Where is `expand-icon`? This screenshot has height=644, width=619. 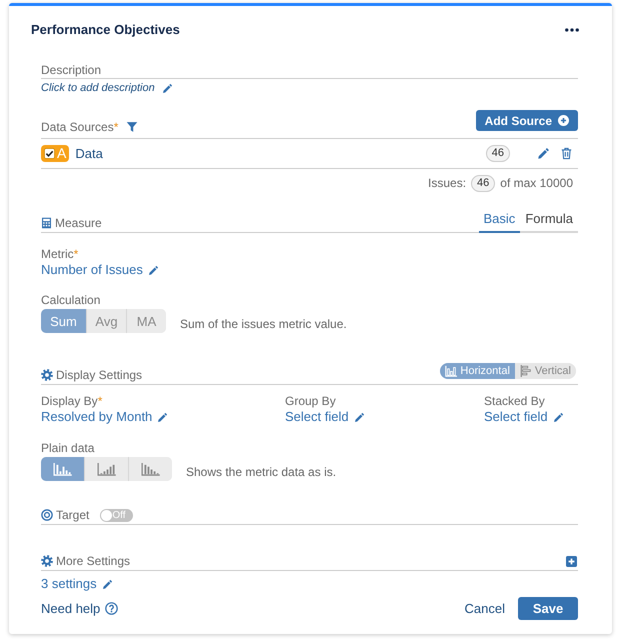 expand-icon is located at coordinates (571, 561).